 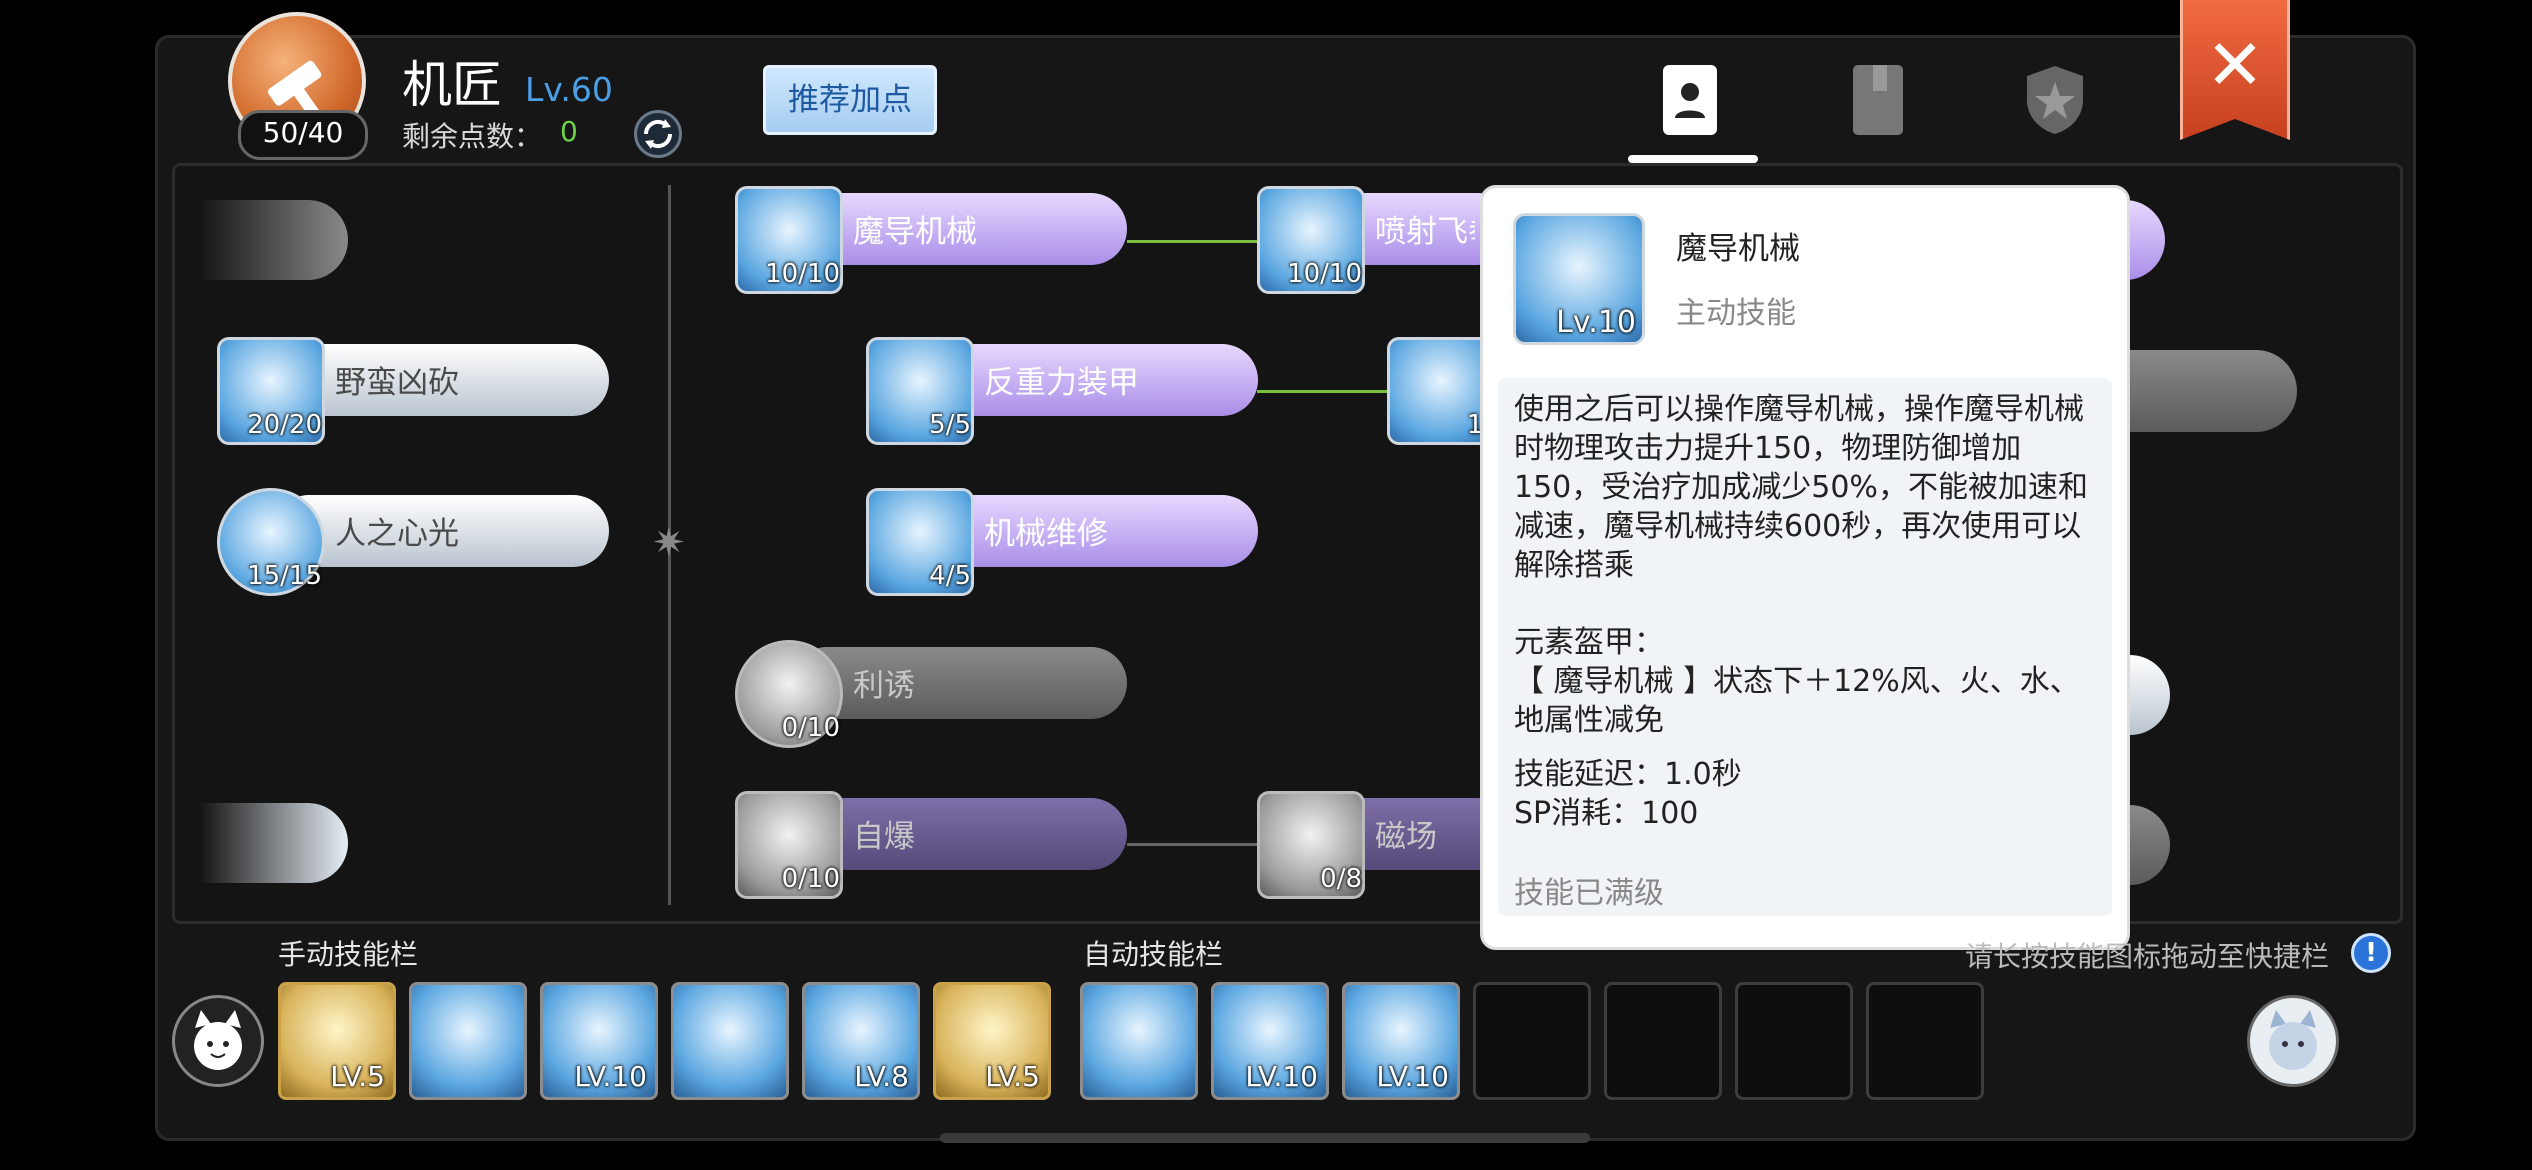 I want to click on reset-points-button, so click(x=658, y=134).